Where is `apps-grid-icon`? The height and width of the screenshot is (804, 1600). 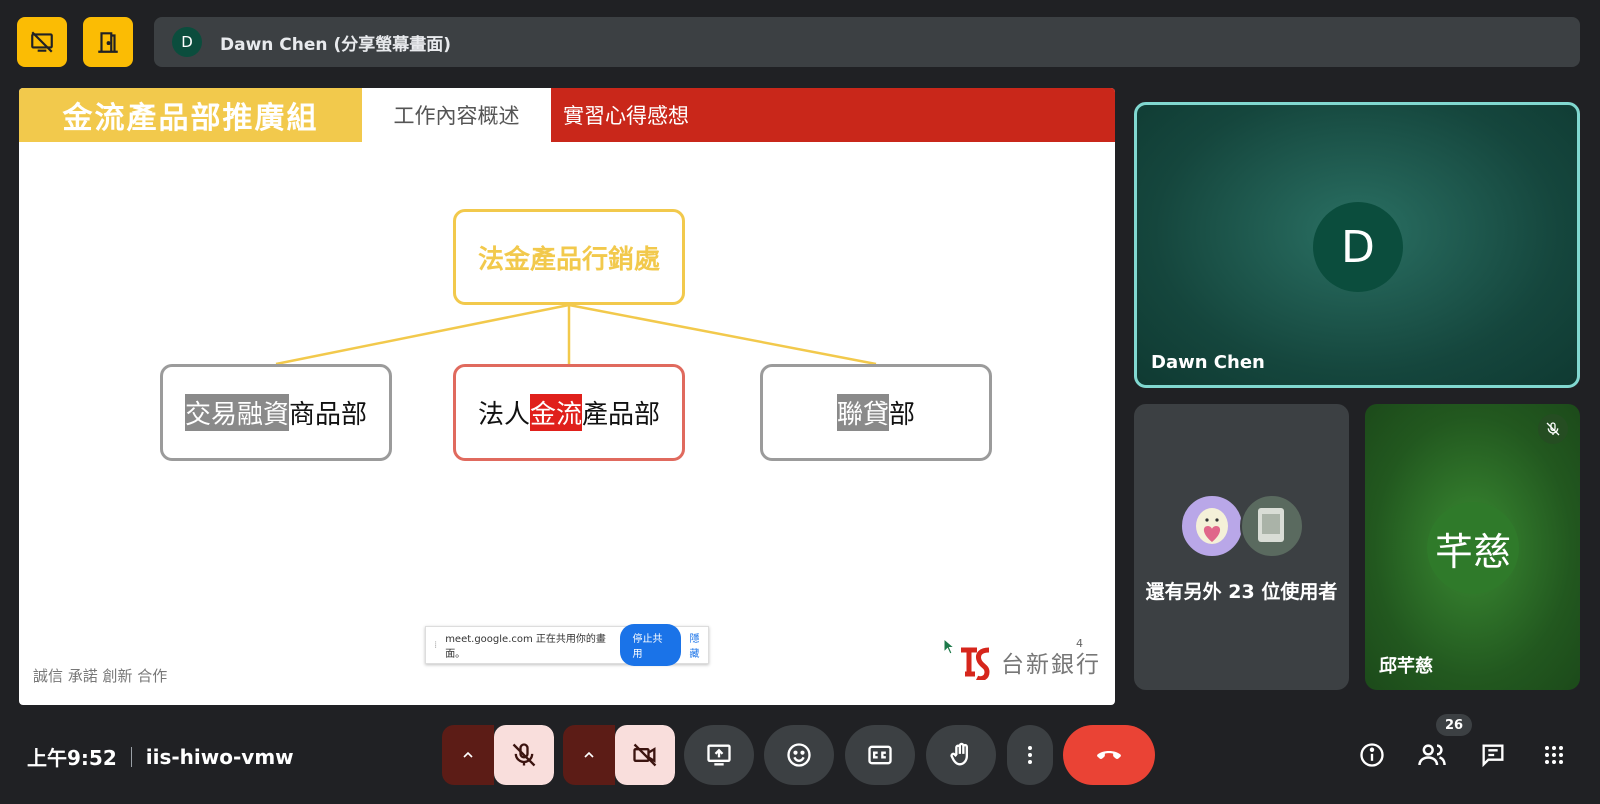
apps-grid-icon is located at coordinates (1554, 755).